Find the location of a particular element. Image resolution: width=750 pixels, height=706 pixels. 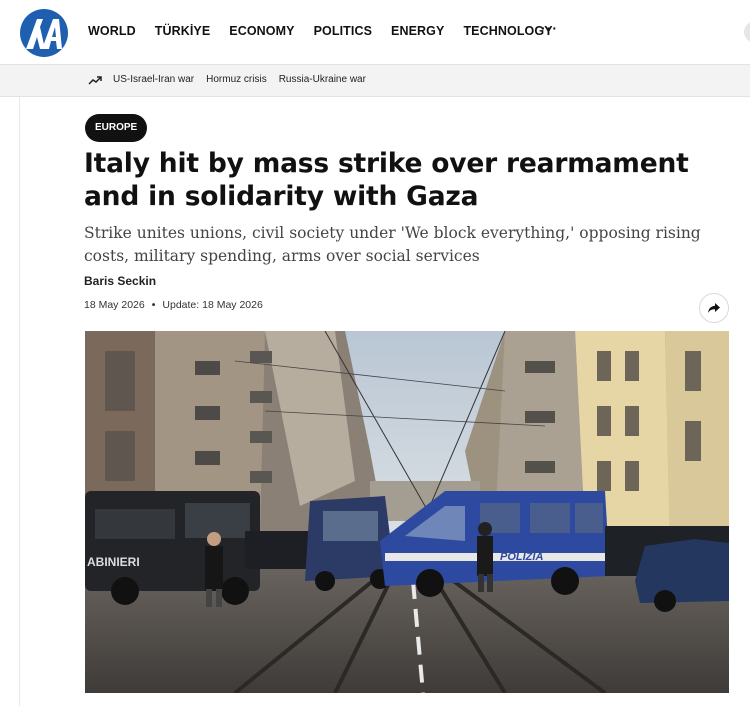

category-badge: EUROPE is located at coordinates (116, 128).